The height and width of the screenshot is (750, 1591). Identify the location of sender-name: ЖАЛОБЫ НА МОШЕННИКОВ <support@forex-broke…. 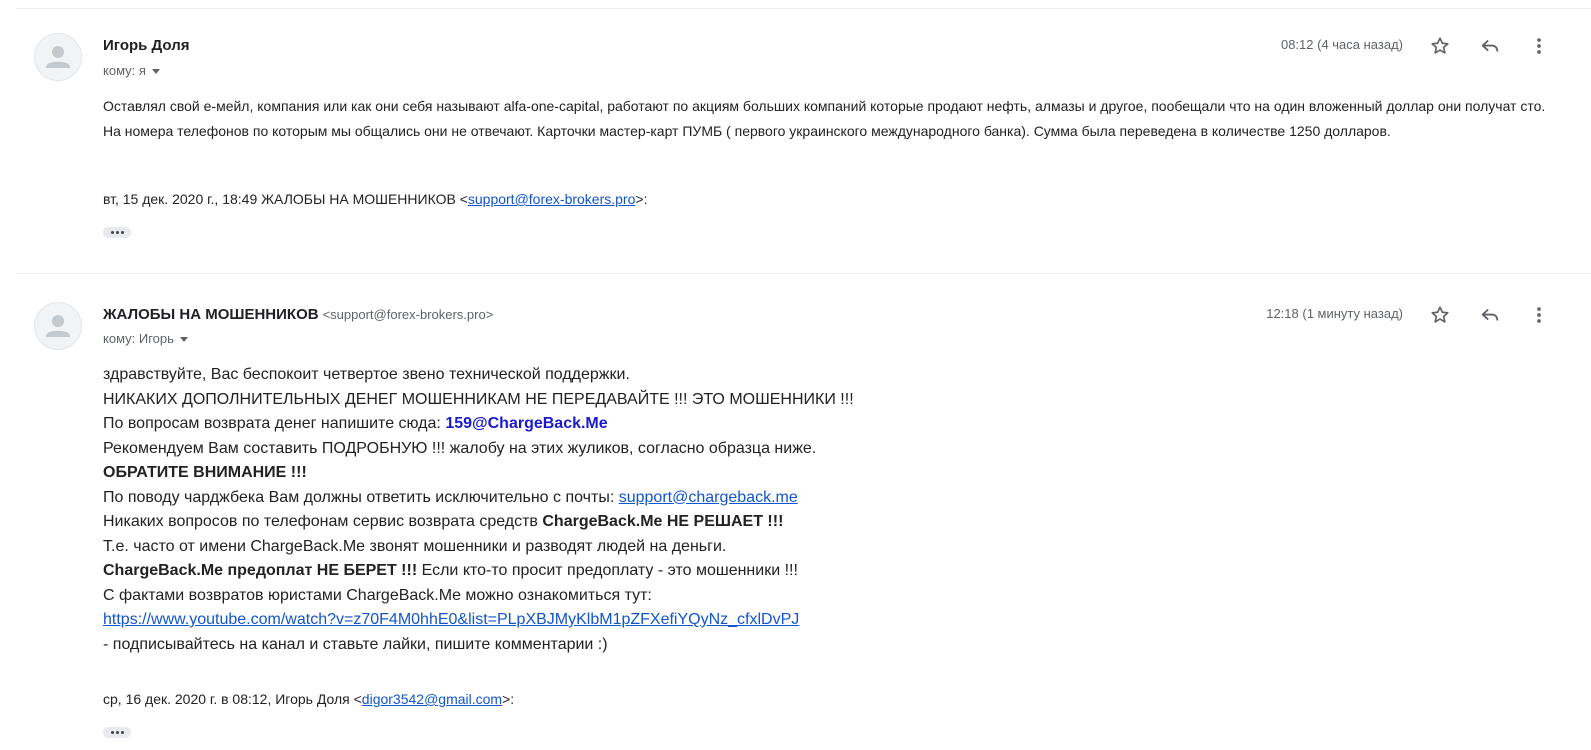
(298, 314).